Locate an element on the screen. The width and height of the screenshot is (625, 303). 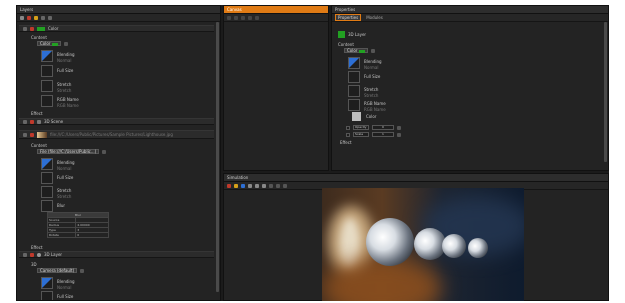
layer-row-3d-scene: 3D Scene is located at coordinates (116, 121).